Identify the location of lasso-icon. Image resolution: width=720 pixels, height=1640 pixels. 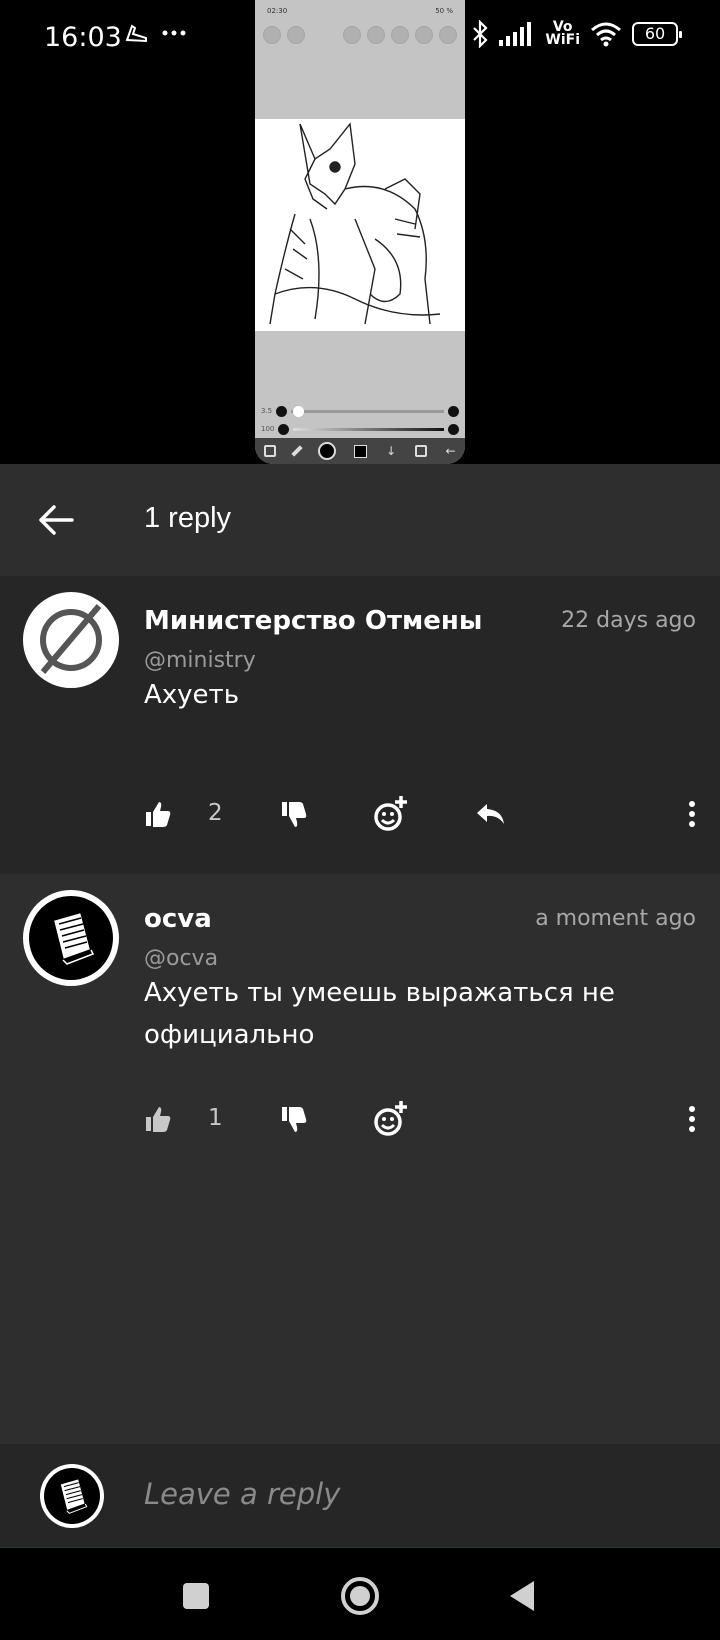
(400, 35).